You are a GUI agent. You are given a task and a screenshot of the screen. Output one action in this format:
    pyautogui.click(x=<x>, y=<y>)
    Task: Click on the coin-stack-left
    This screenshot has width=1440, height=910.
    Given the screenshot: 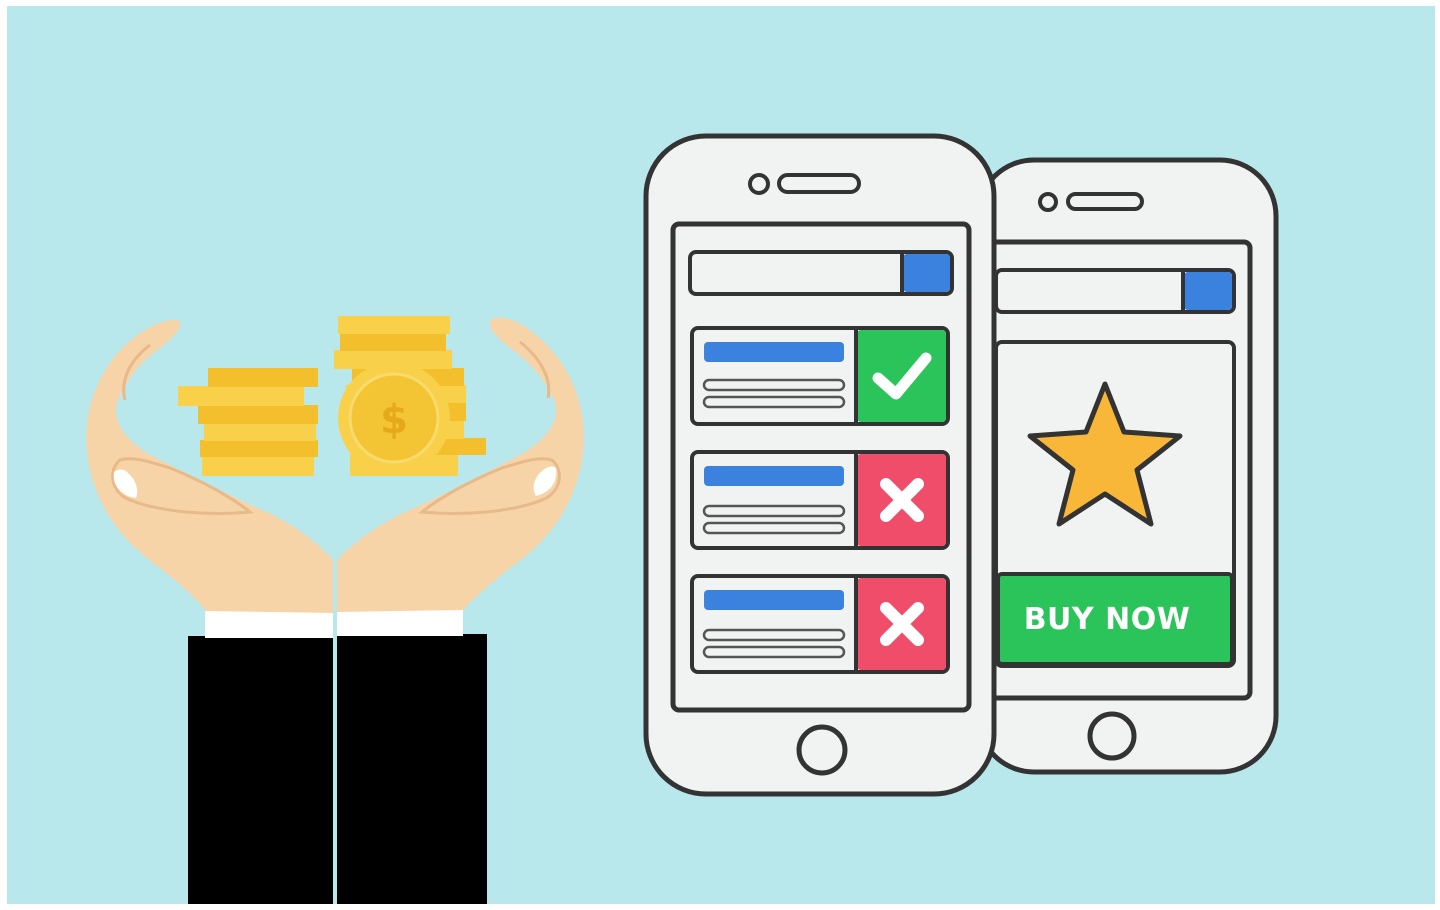 What is the action you would take?
    pyautogui.click(x=248, y=422)
    